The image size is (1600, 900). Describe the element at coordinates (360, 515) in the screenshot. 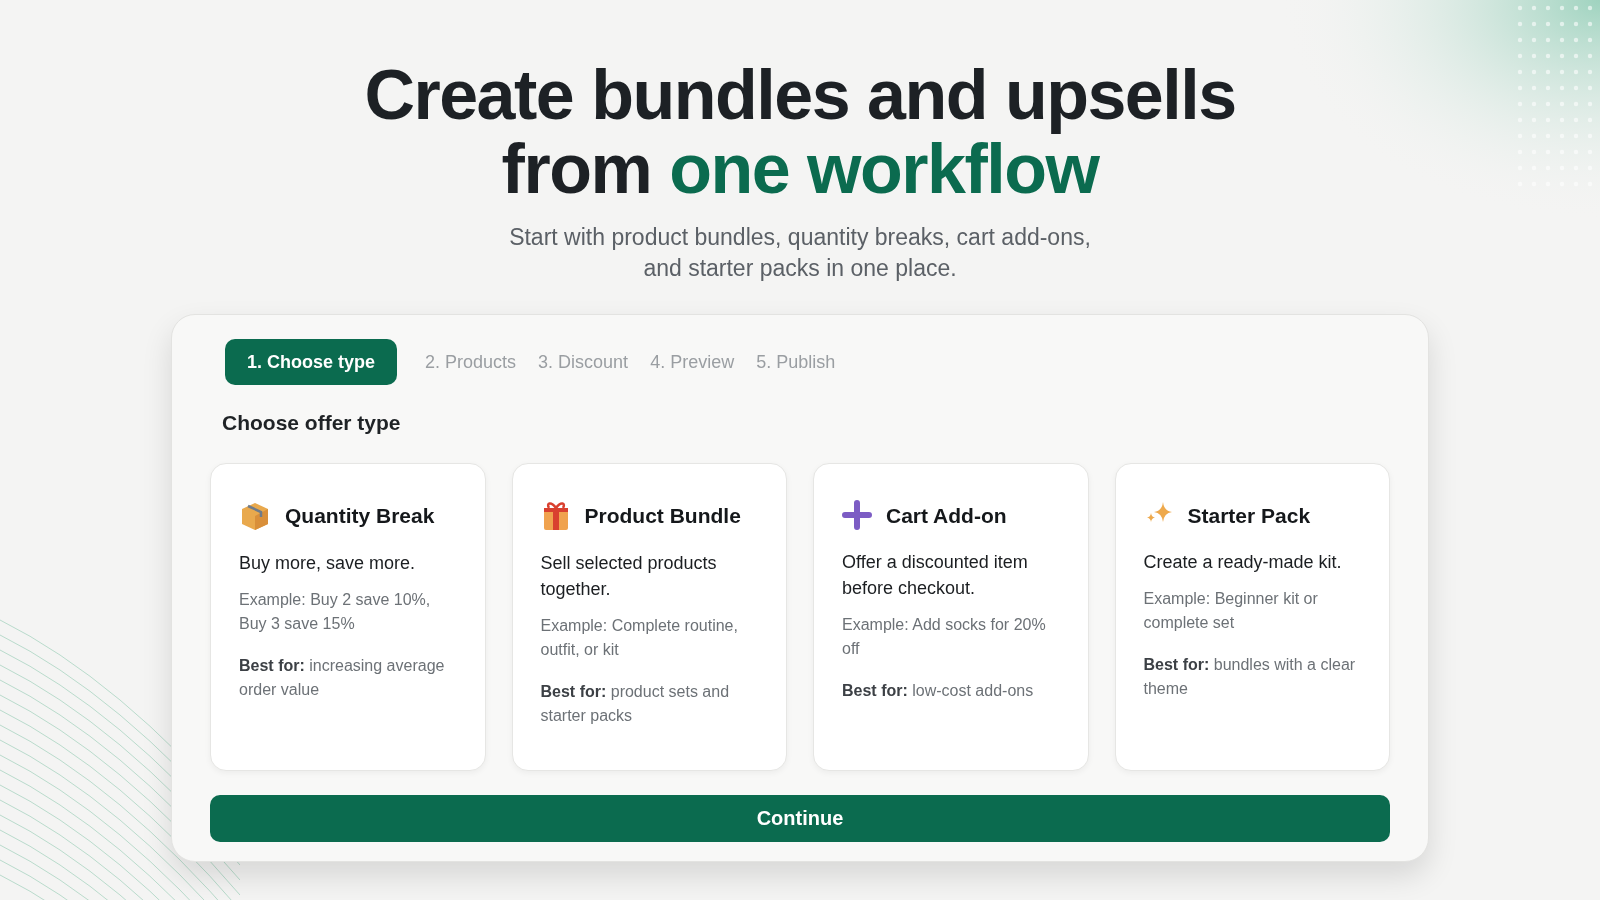

I see `card-title: Quantity Break` at that location.